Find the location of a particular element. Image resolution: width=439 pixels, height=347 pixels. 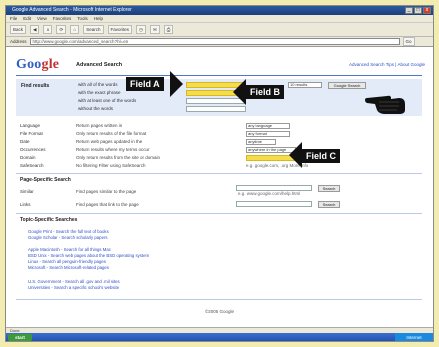

footer: ©2005 Google is located at coordinates (219, 311).